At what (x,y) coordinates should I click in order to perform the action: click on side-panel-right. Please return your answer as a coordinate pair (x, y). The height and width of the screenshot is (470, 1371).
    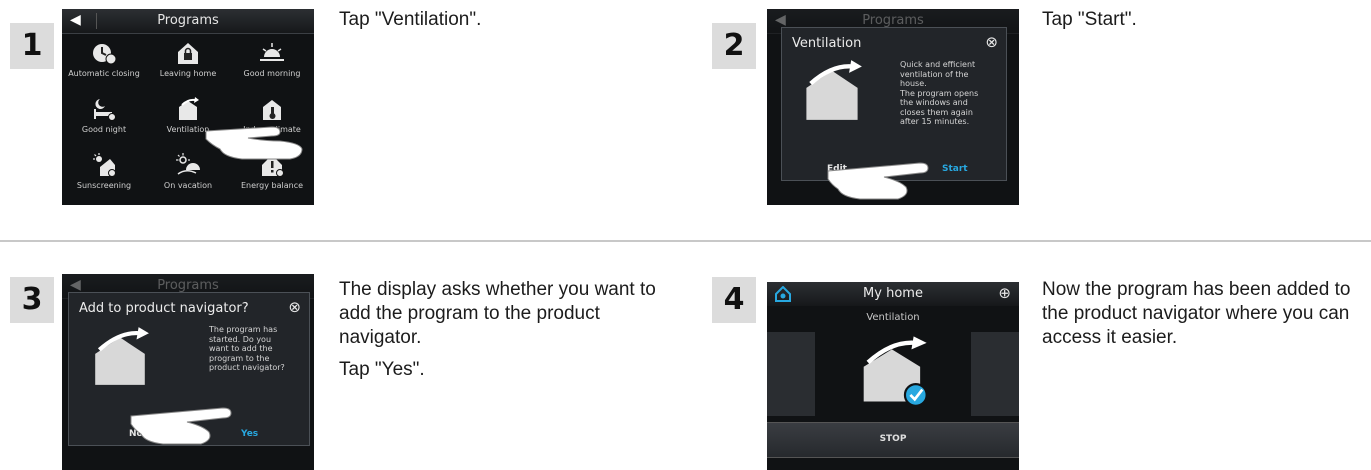
    Looking at the image, I should click on (995, 374).